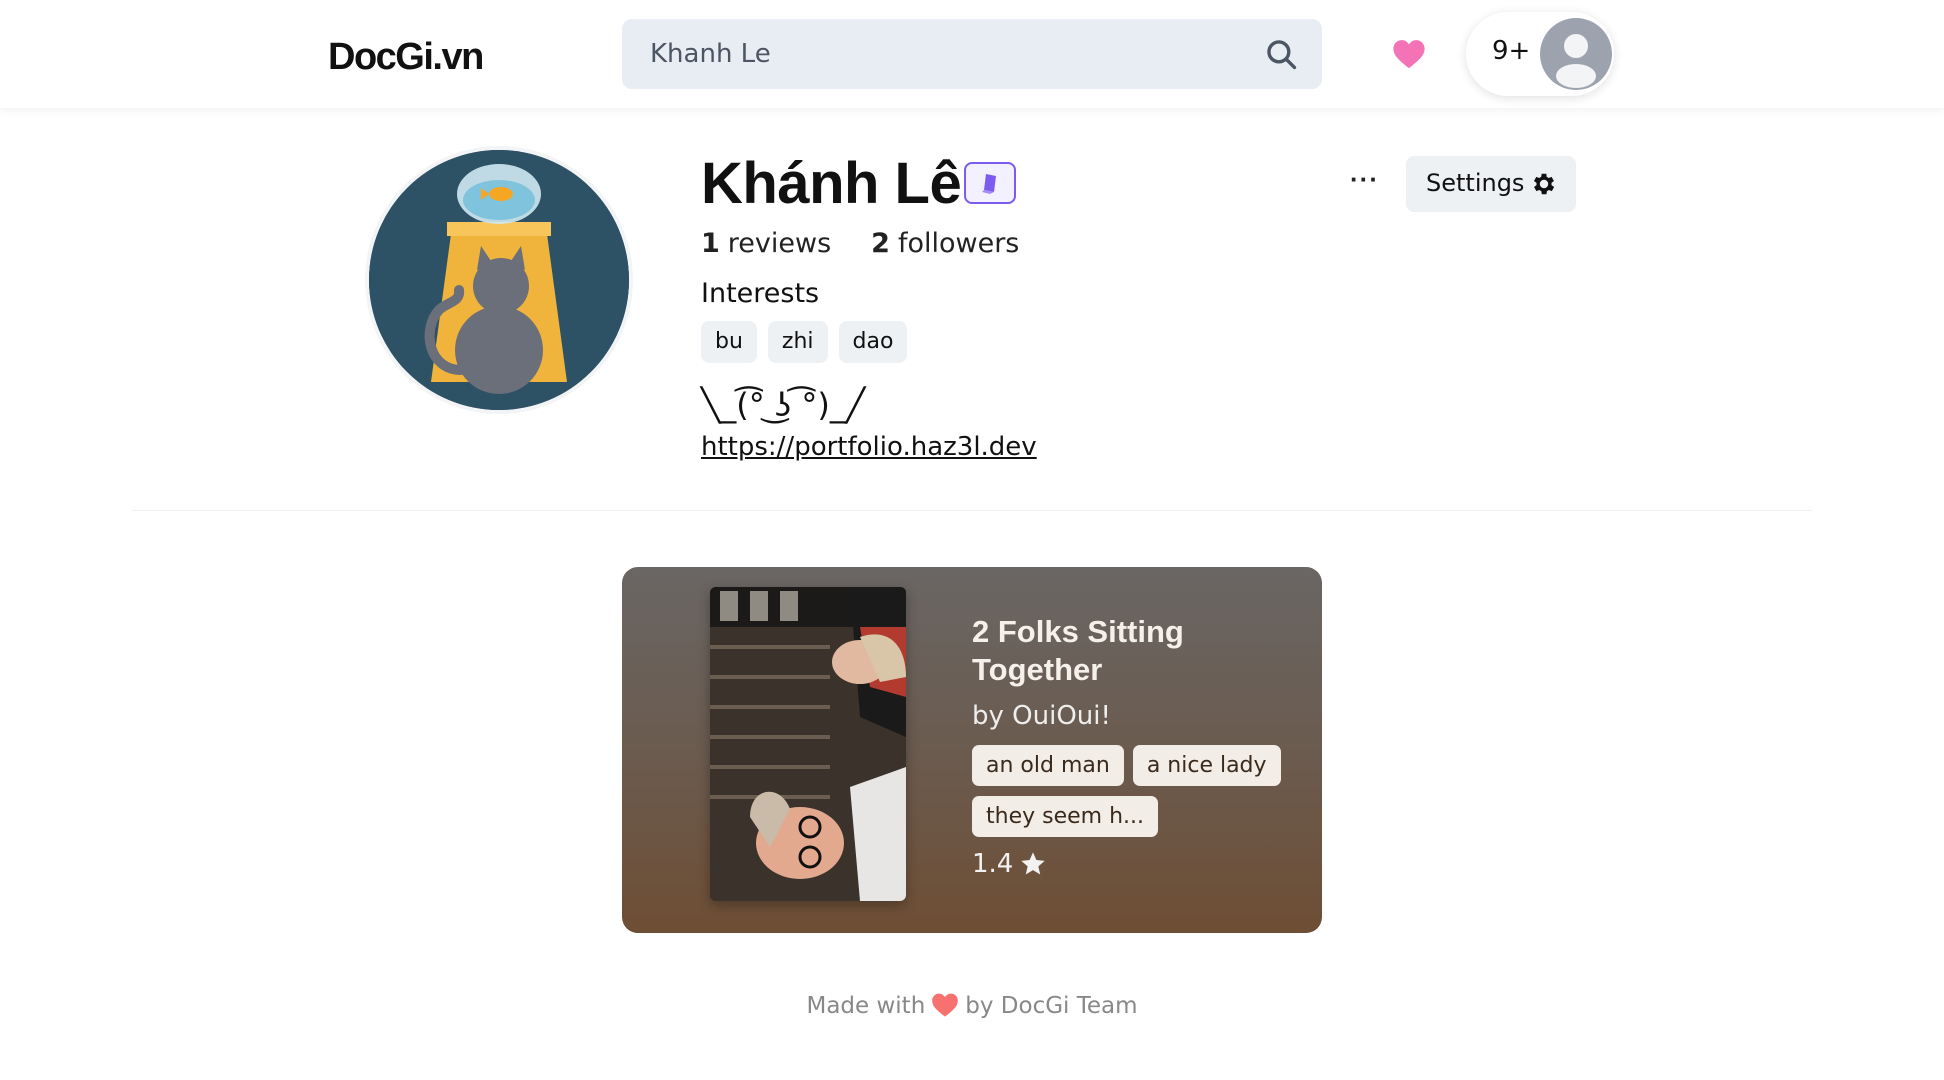  I want to click on rating-value: 1.4, so click(993, 864).